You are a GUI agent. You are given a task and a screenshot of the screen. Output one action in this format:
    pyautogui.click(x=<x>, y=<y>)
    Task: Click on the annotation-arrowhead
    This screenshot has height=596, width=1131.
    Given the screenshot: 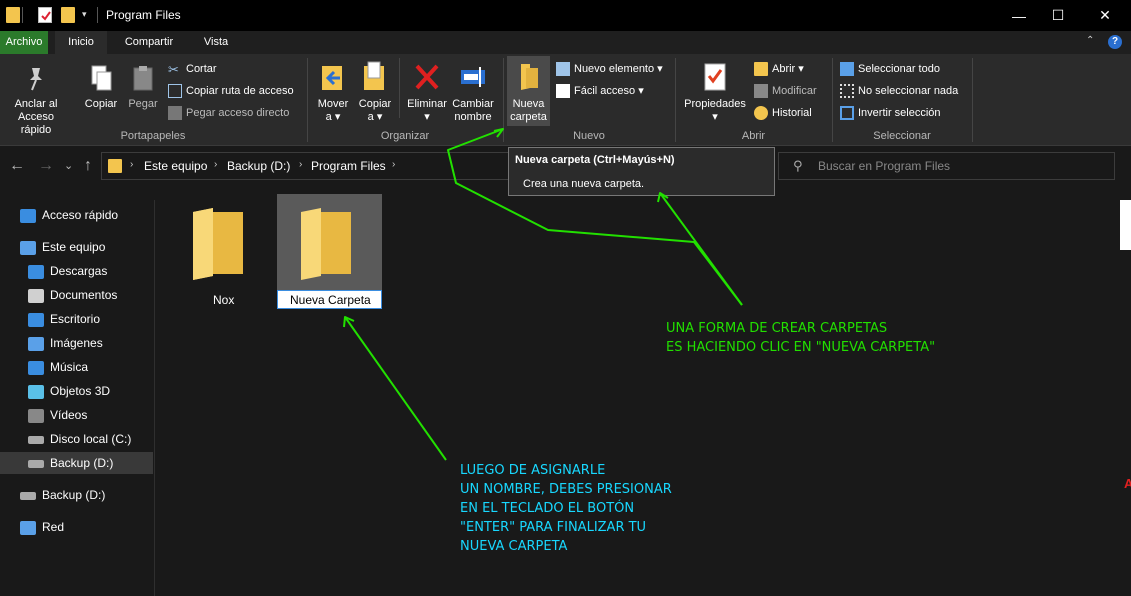 What is the action you would take?
    pyautogui.click(x=498, y=133)
    